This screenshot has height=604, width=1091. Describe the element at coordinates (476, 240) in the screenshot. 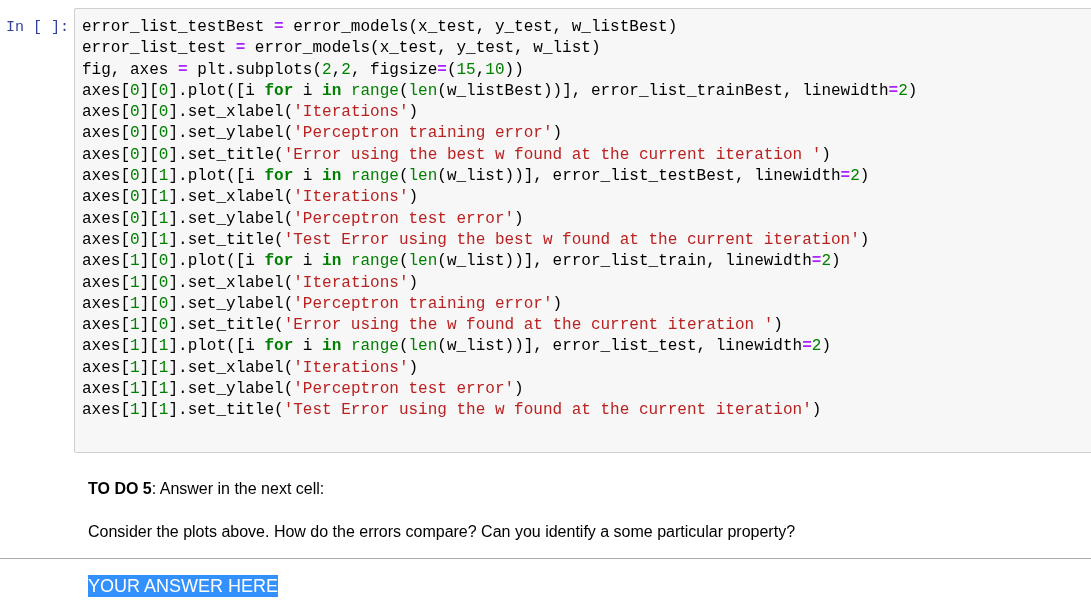

I see `code-line: axes[0][1].set_title('Test Error using the best w found at the current iteration')` at that location.